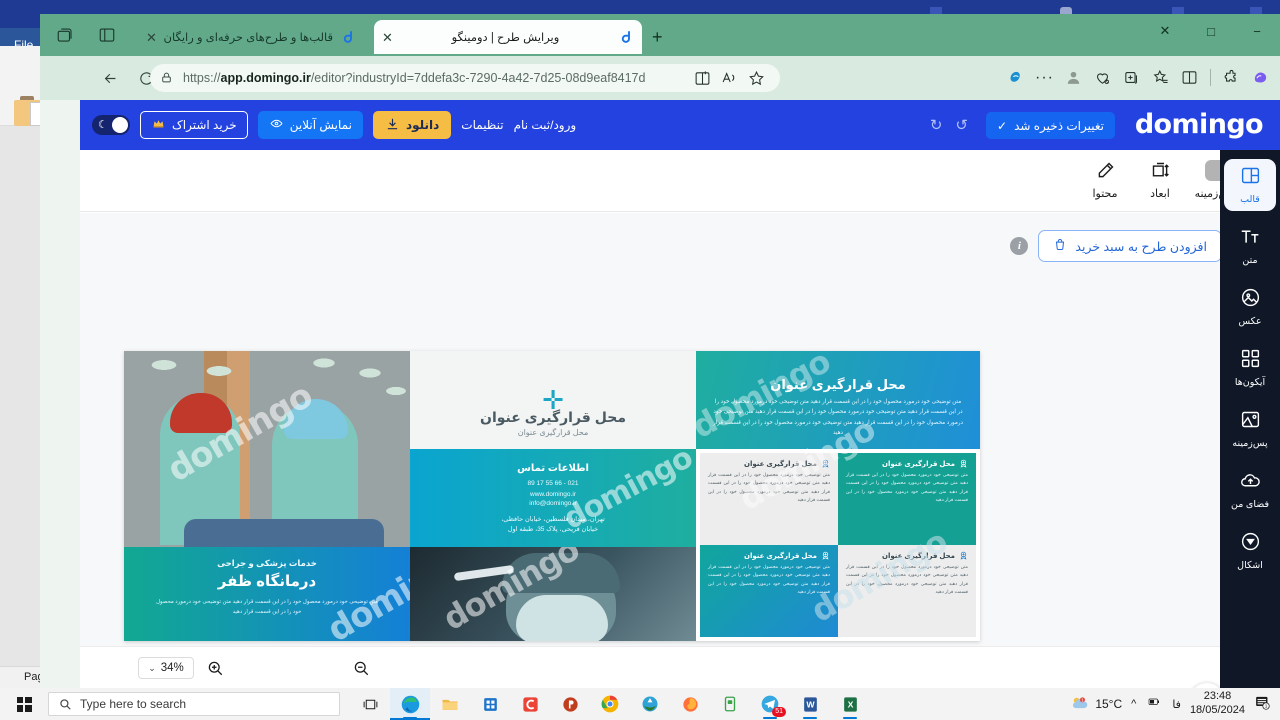 This screenshot has width=1280, height=720. I want to click on download-button: دانلود, so click(412, 125).